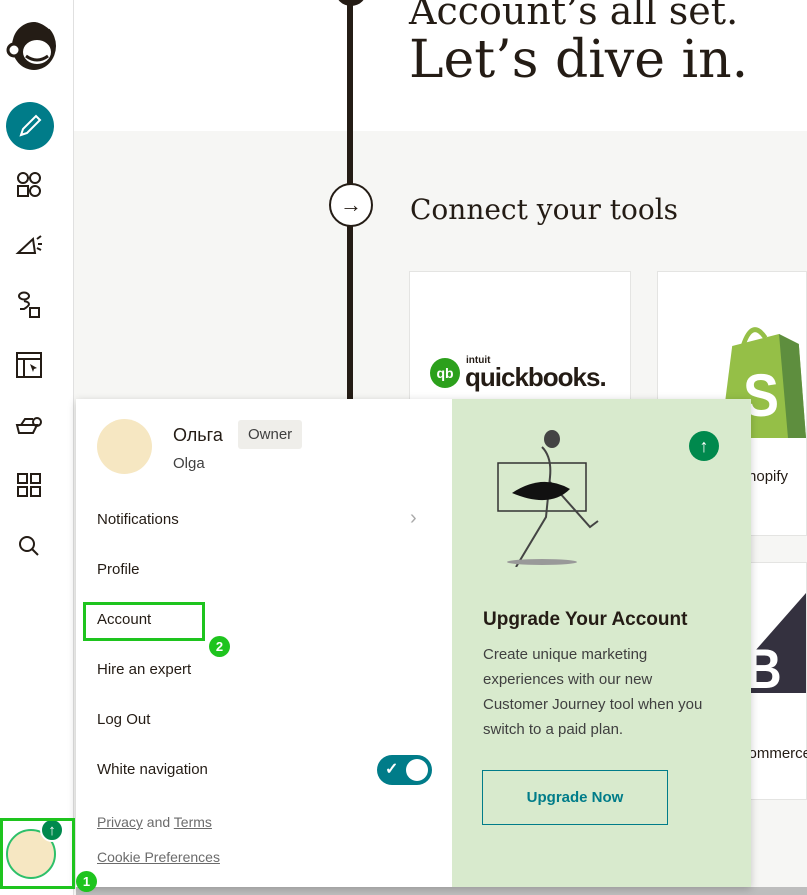 The width and height of the screenshot is (807, 895). I want to click on search-icon, so click(29, 546).